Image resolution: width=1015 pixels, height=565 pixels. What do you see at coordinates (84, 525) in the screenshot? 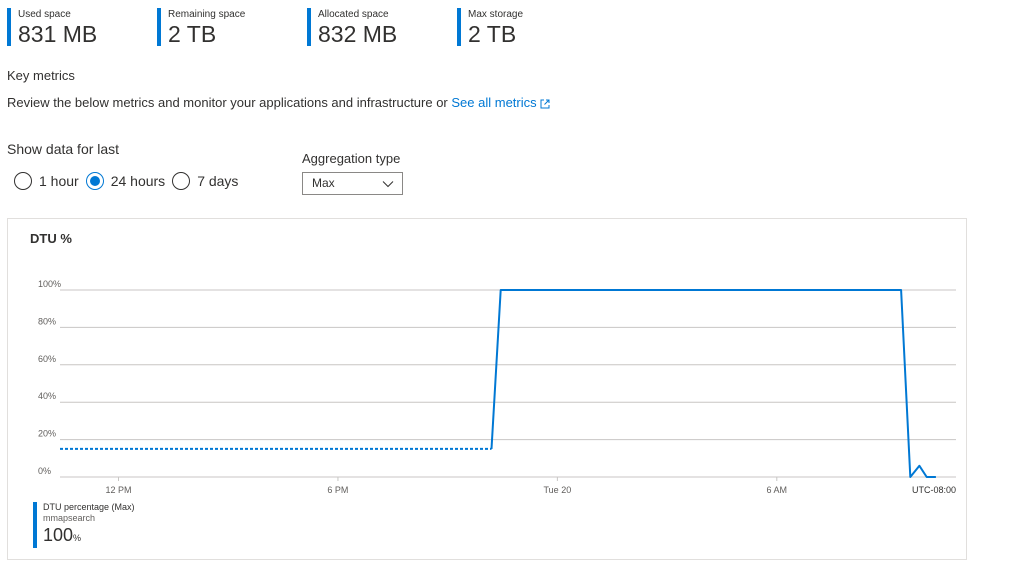
I see `chart-legend: DTU percentage (Max) mmapsearch 100%` at bounding box center [84, 525].